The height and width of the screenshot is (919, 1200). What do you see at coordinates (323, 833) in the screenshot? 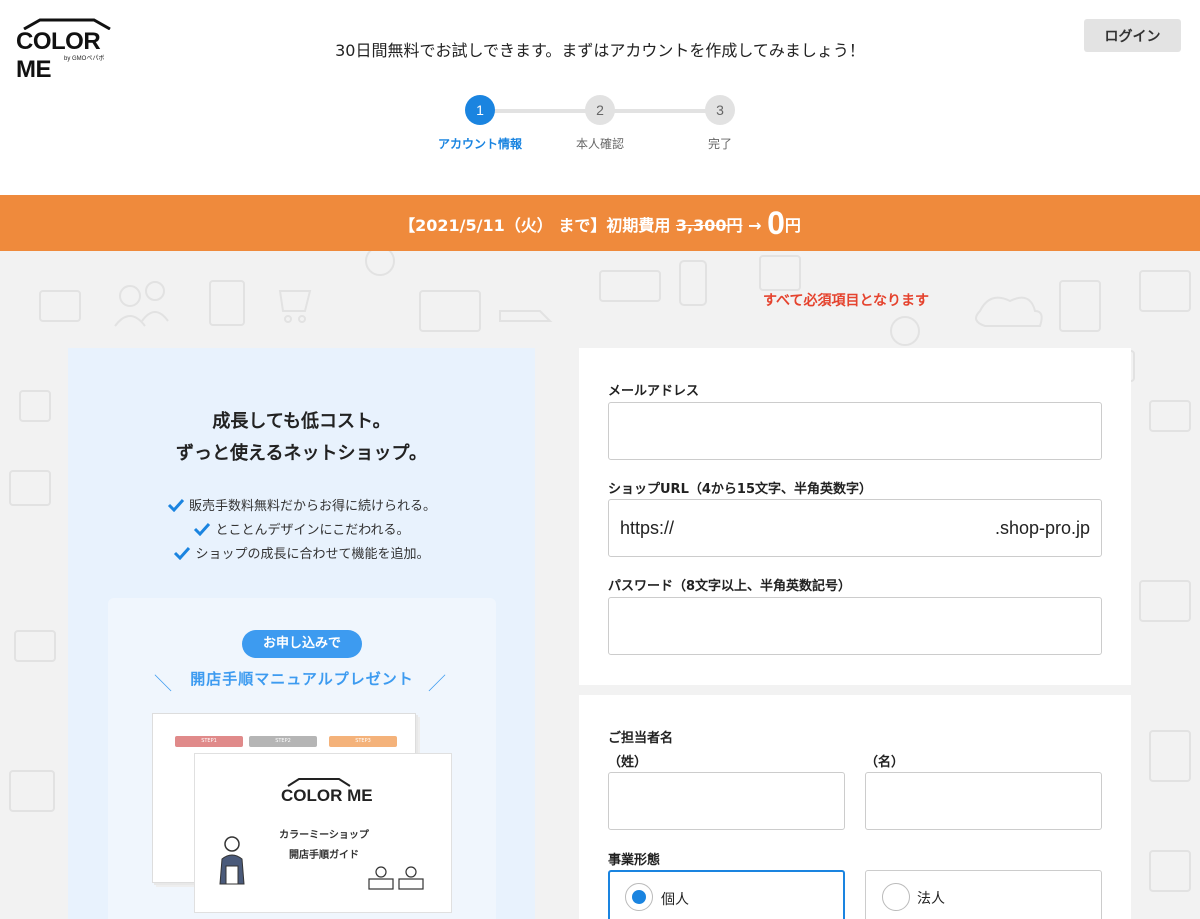
I see `manual-cover: COLOR ME カラーミーショップ 開店手順ガイド` at bounding box center [323, 833].